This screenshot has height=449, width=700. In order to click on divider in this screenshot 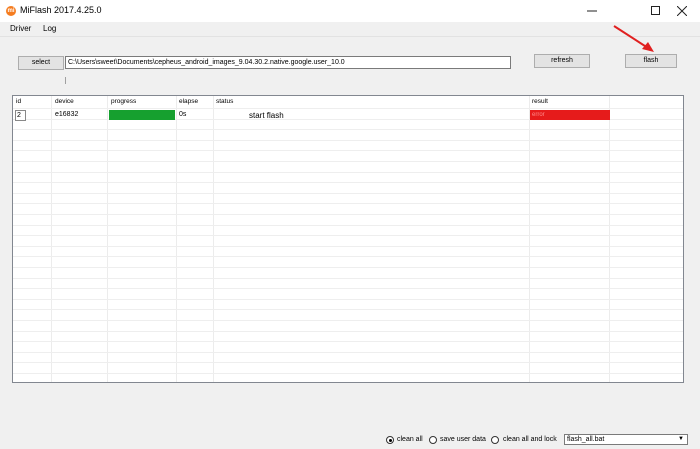, I will do `click(65, 80)`.